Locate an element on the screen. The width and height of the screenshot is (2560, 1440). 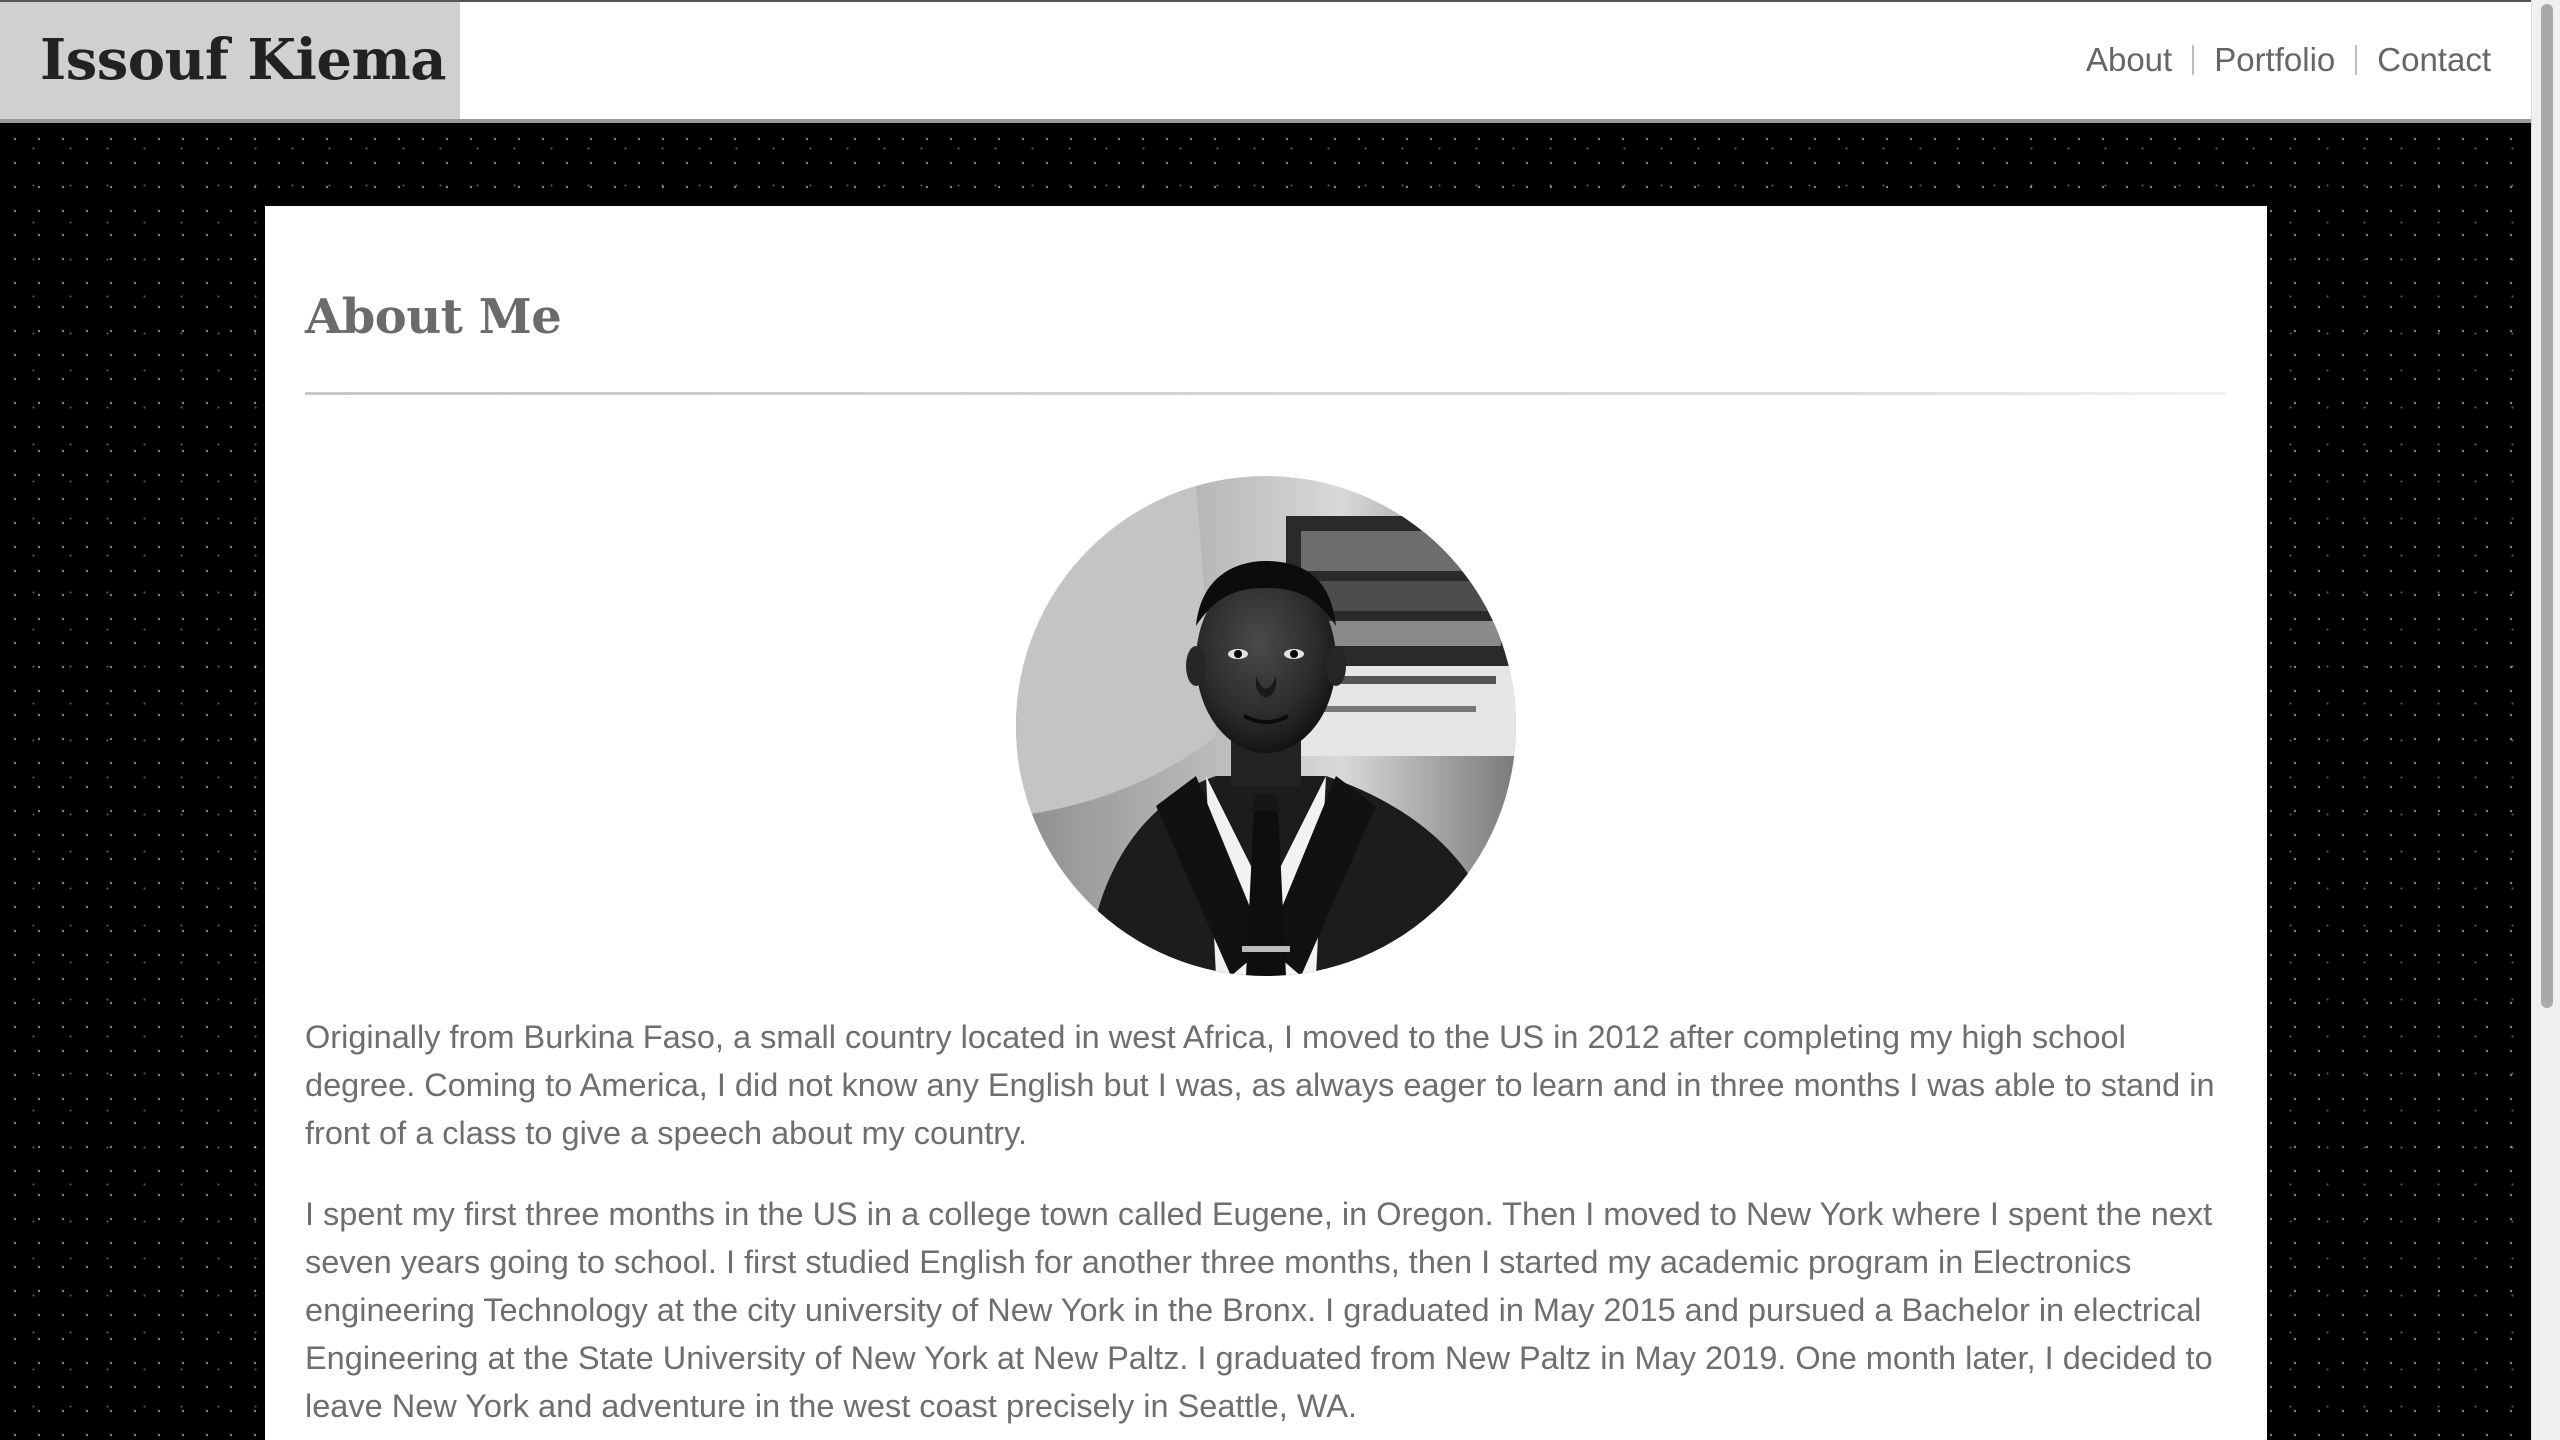
main-nav: About Portfolio Contact is located at coordinates (2278, 60).